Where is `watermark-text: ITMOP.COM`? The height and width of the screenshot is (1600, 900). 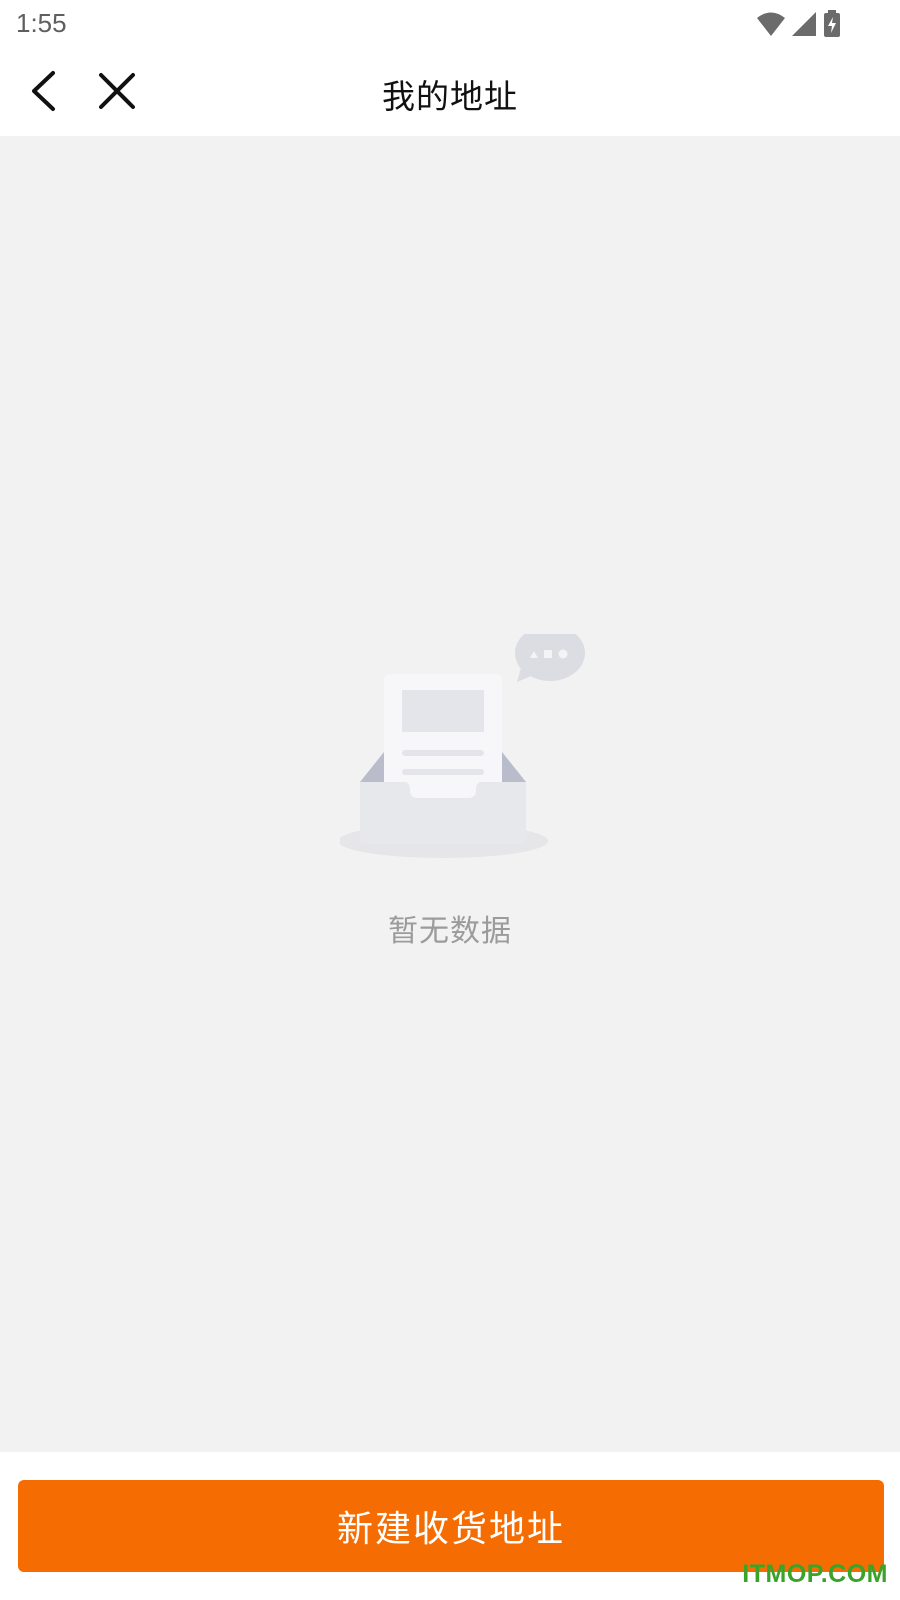
watermark-text: ITMOP.COM is located at coordinates (815, 1574).